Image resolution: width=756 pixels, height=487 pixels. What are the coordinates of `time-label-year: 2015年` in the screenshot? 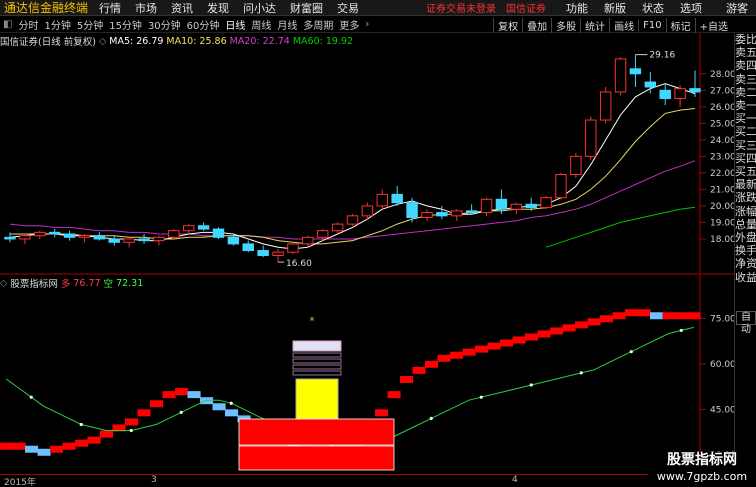 It's located at (20, 482).